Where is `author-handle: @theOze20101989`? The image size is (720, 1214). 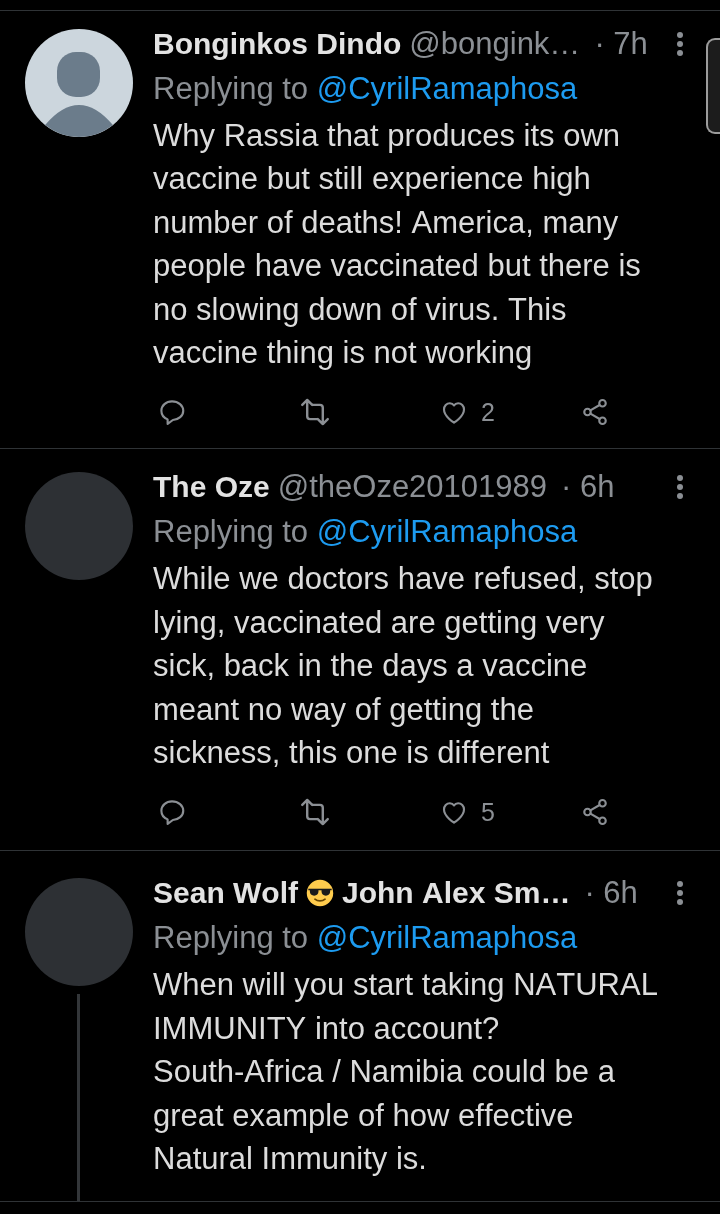
author-handle: @theOze20101989 is located at coordinates (412, 487).